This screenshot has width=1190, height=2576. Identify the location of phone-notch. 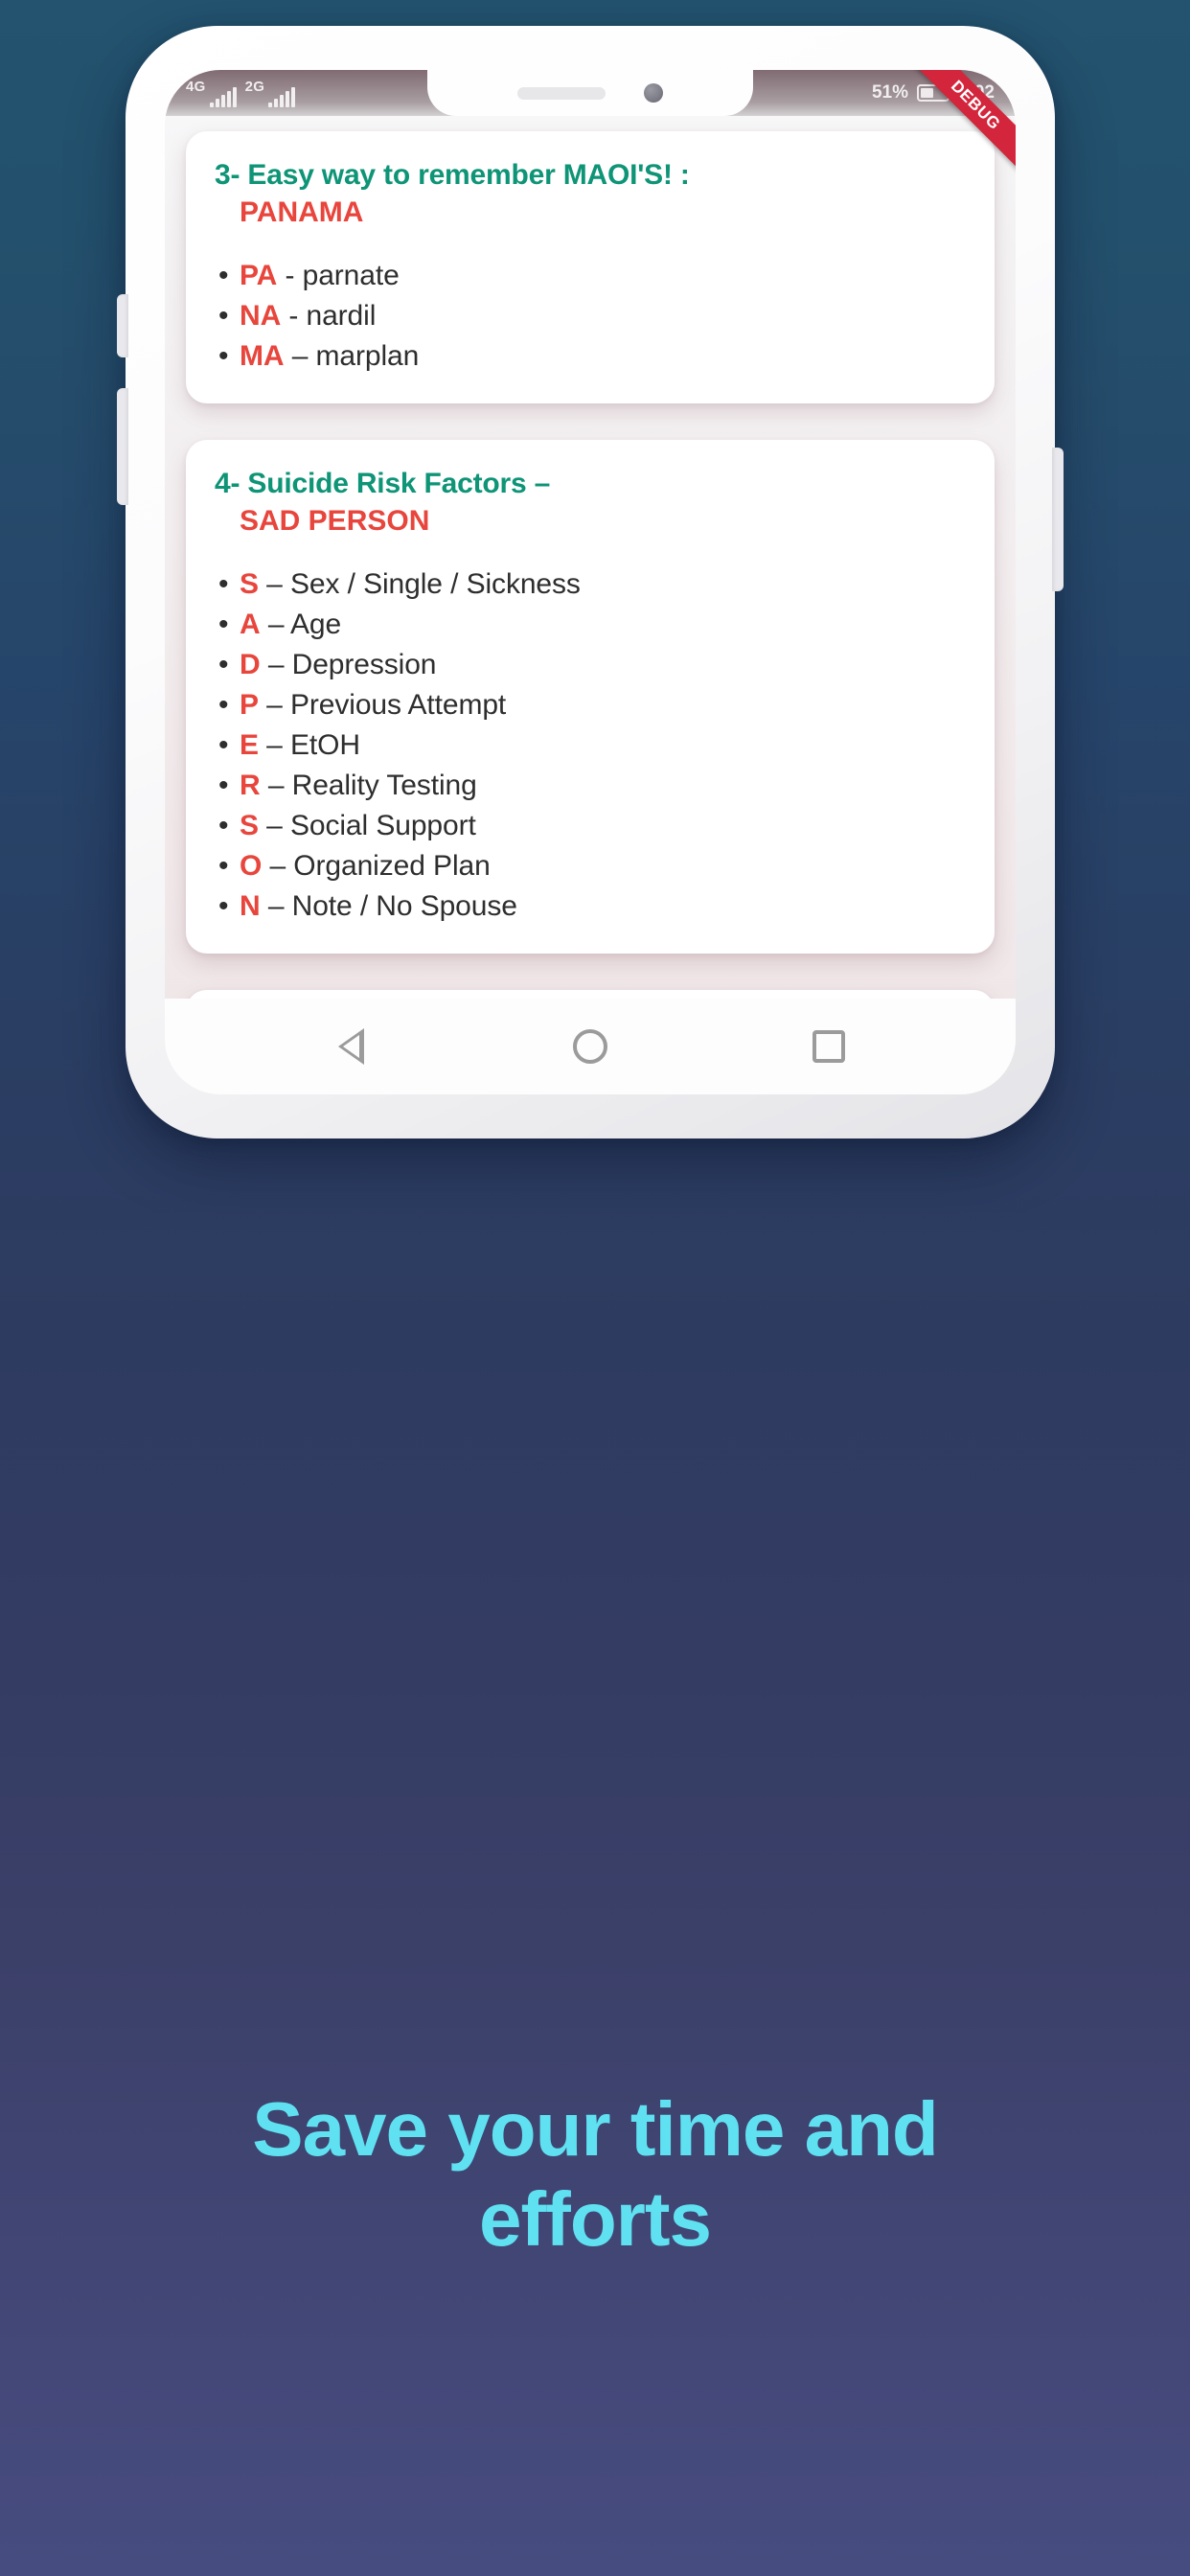
(590, 93).